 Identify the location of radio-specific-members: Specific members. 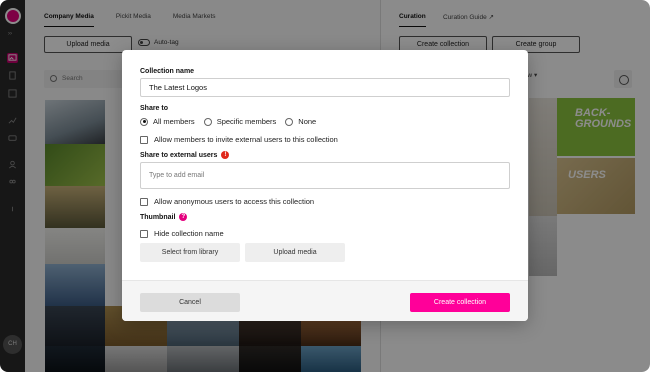
(240, 121).